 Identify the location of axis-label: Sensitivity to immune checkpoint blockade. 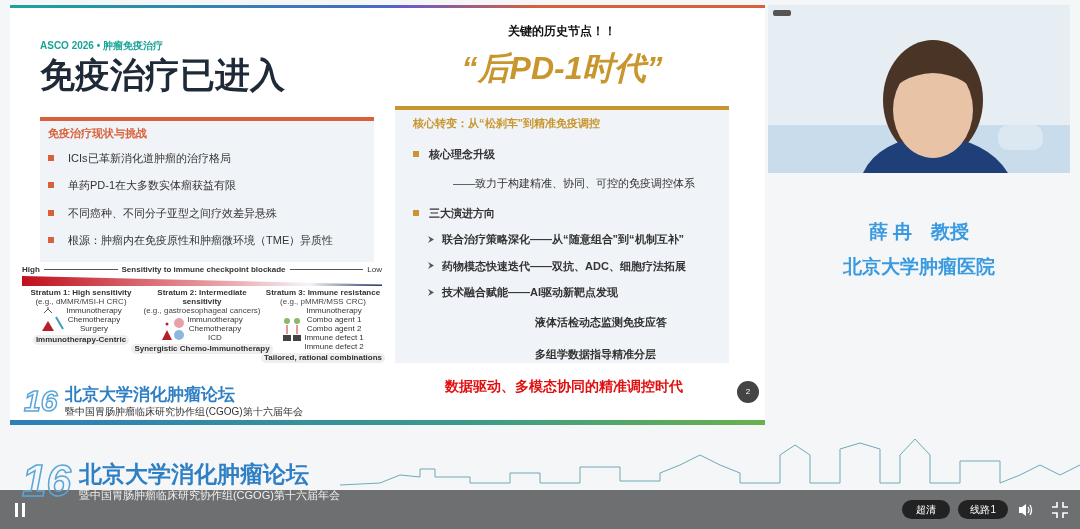
(203, 269).